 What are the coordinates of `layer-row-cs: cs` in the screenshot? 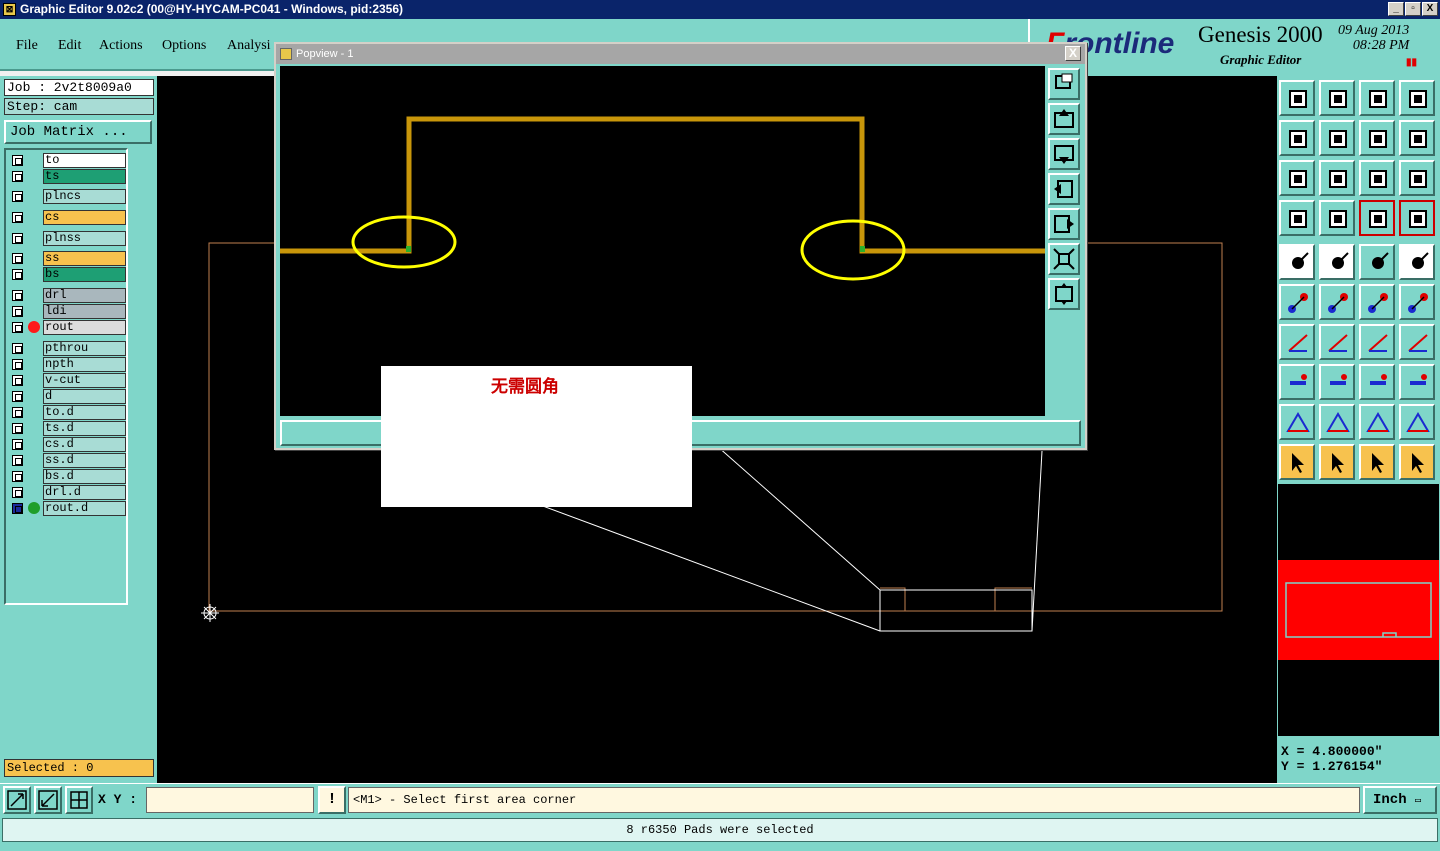 It's located at (67, 217).